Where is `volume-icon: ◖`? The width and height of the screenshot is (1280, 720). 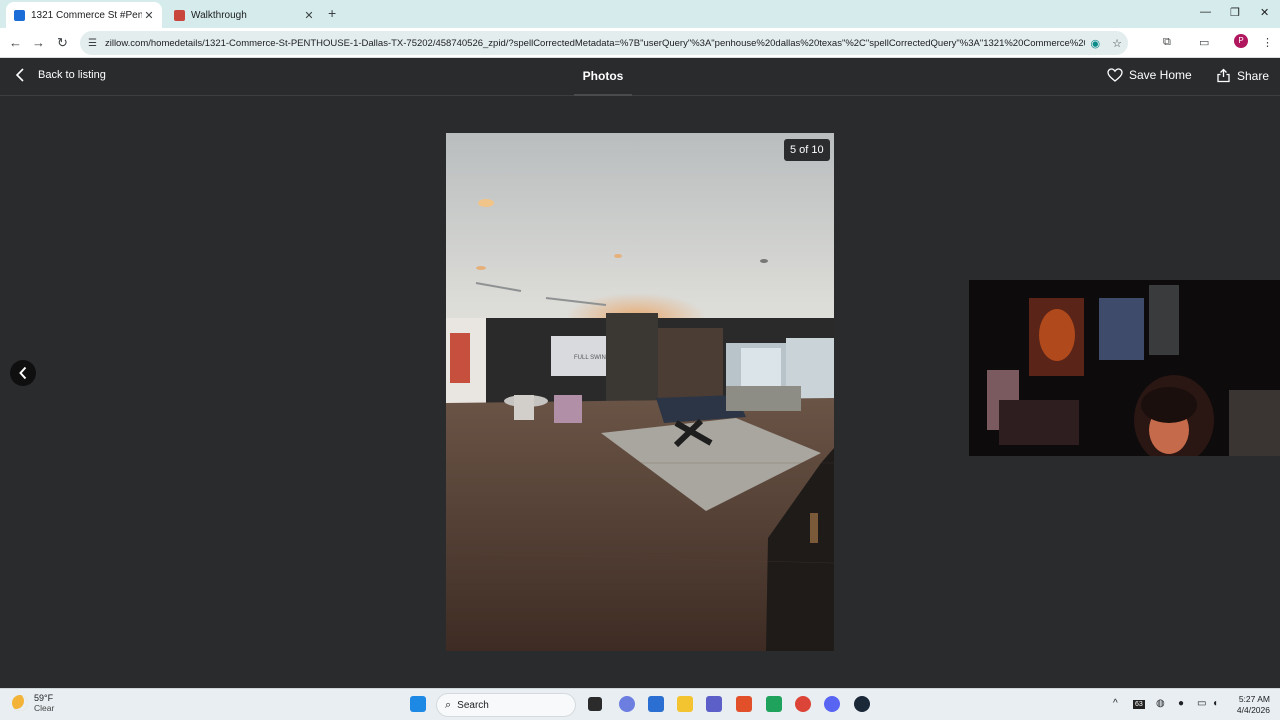 volume-icon: ◖ is located at coordinates (1215, 703).